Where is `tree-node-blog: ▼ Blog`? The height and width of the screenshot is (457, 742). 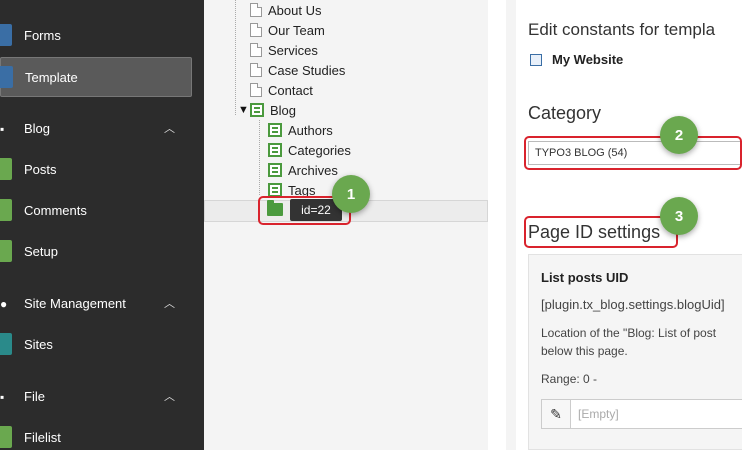 tree-node-blog: ▼ Blog is located at coordinates (267, 110).